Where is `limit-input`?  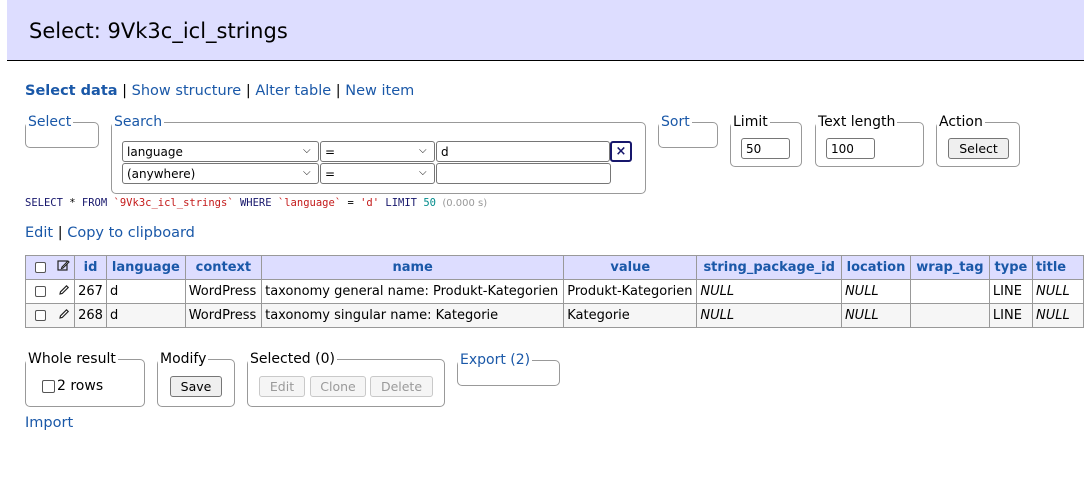 limit-input is located at coordinates (765, 148).